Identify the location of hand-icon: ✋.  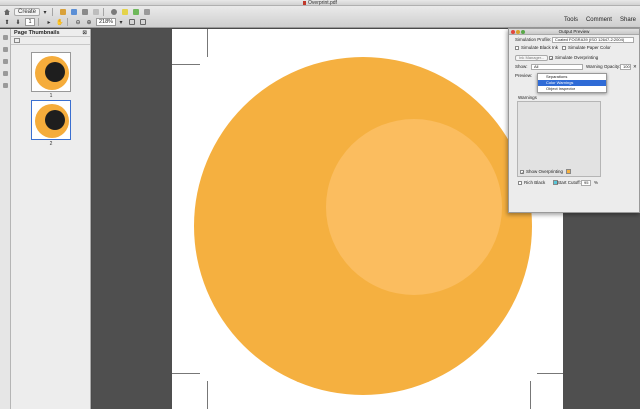
(60, 22).